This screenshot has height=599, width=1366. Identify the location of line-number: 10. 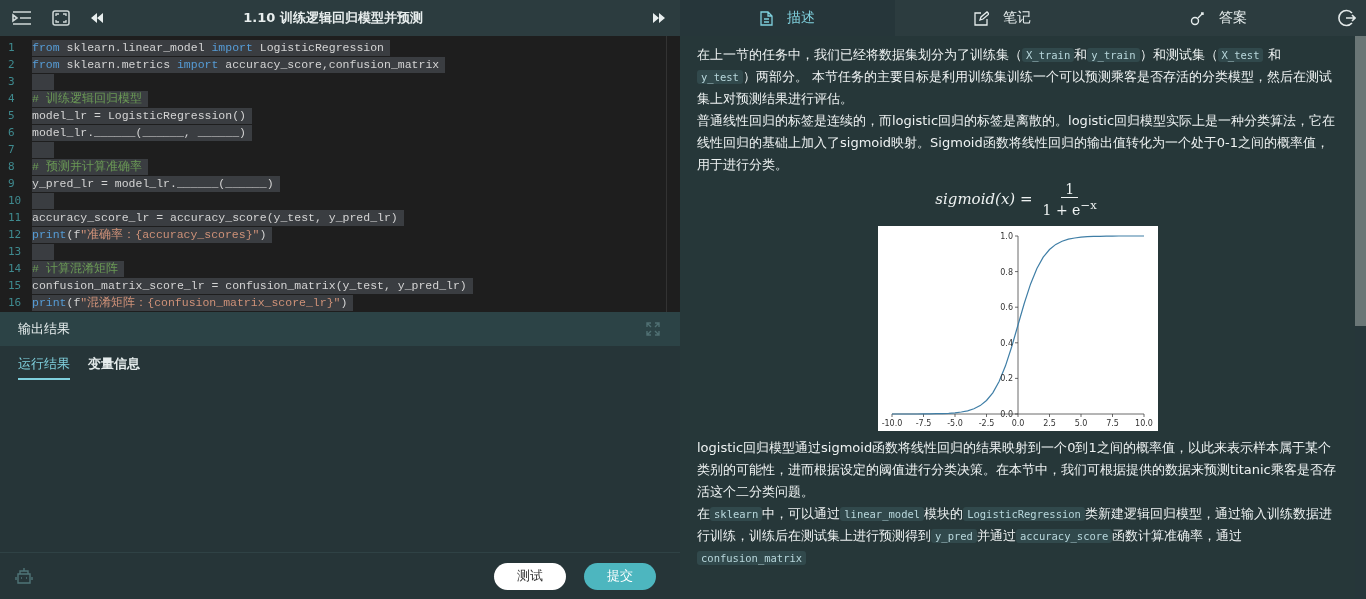
(15, 200).